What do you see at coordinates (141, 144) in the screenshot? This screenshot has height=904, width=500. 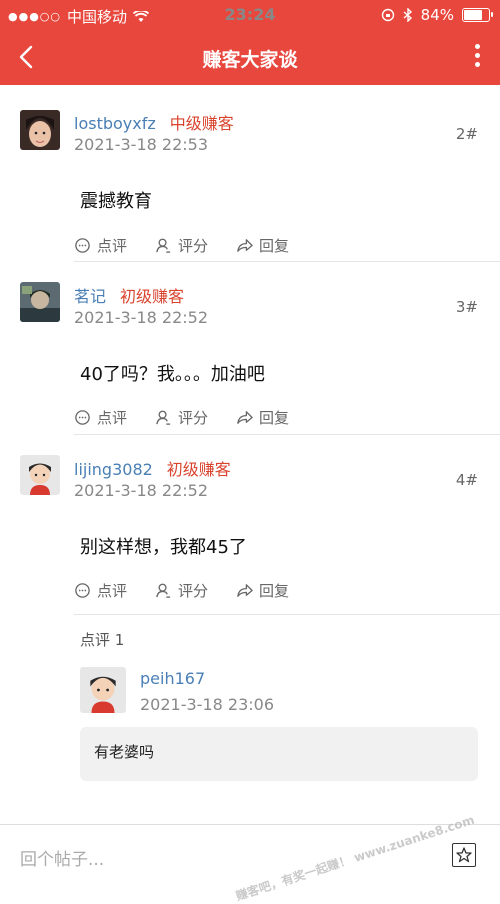 I see `post-time: 2021-3-18 22:53` at bounding box center [141, 144].